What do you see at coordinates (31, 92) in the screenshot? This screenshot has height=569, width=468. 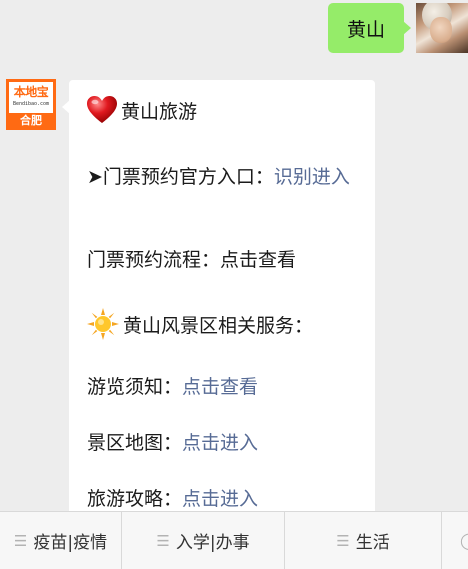 I see `logo-main-text: 本地宝` at bounding box center [31, 92].